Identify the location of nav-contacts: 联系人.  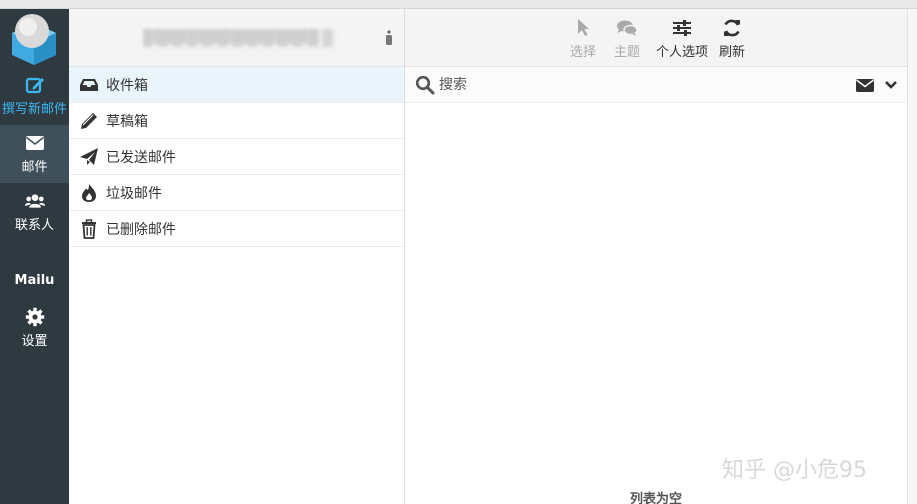
(34, 212).